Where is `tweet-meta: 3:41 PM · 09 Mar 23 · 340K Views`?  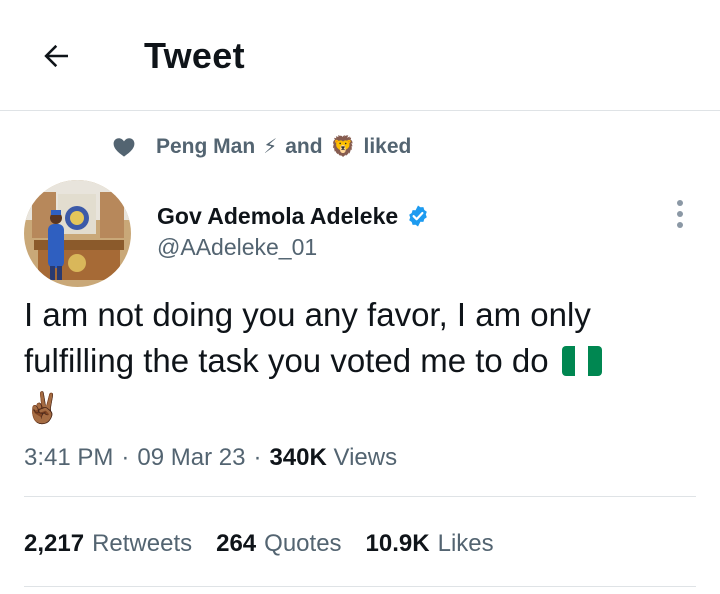
tweet-meta: 3:41 PM · 09 Mar 23 · 340K Views is located at coordinates (210, 458).